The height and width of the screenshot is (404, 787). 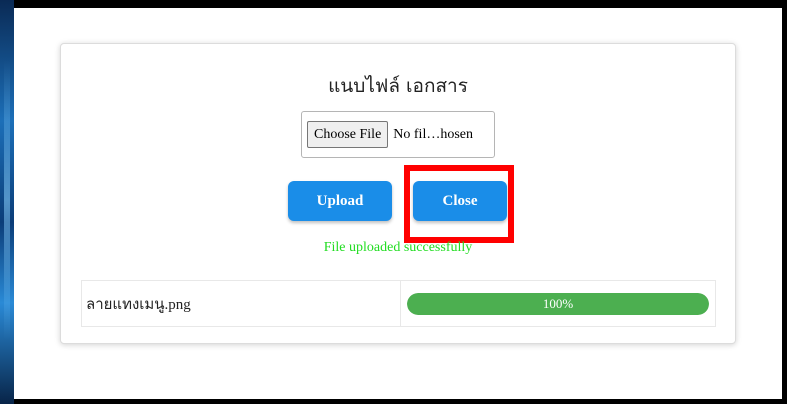 What do you see at coordinates (340, 201) in the screenshot?
I see `upload-button: Upload` at bounding box center [340, 201].